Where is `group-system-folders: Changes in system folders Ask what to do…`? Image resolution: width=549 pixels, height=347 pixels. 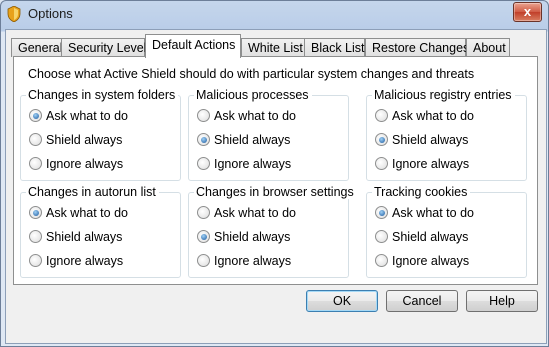 group-system-folders: Changes in system folders Ask what to do… is located at coordinates (100, 134).